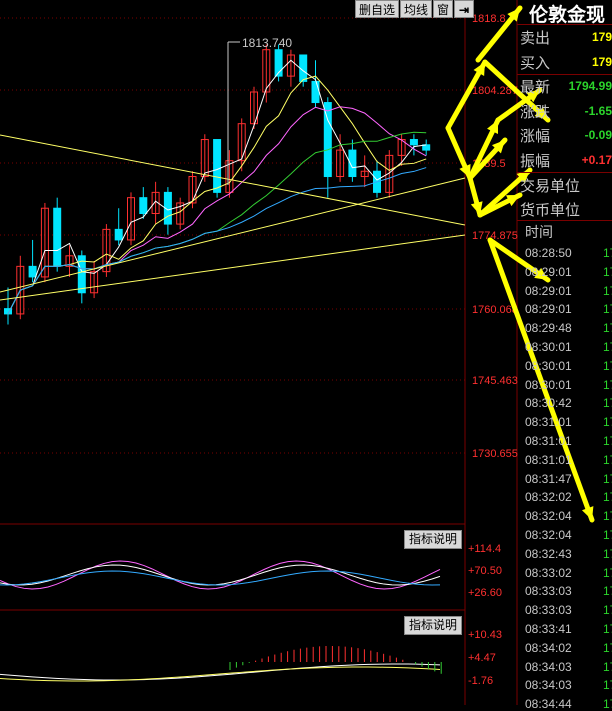  What do you see at coordinates (433, 625) in the screenshot?
I see `indicator2-help-button: 指标说明` at bounding box center [433, 625].